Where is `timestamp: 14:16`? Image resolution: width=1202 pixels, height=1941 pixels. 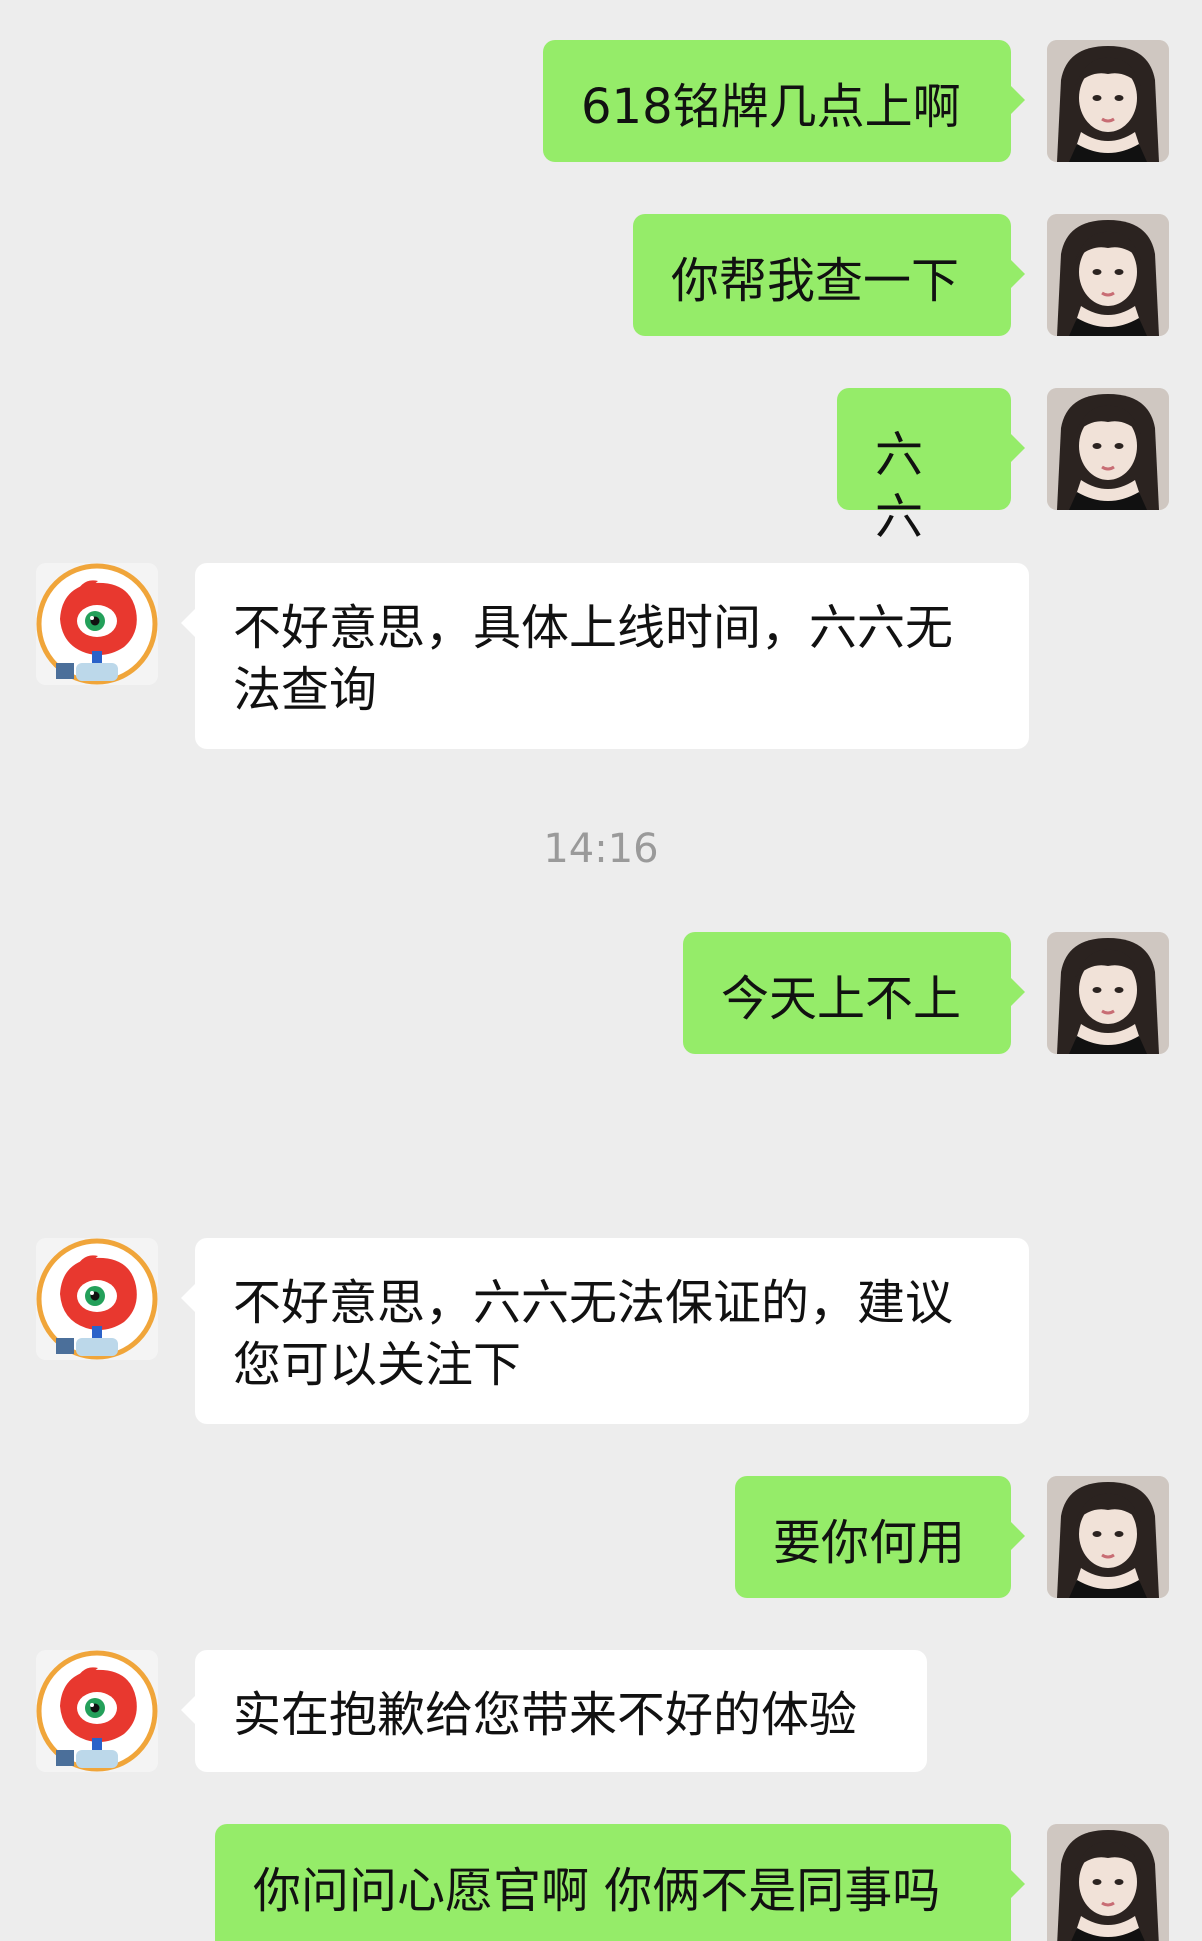
timestamp: 14:16 is located at coordinates (601, 849).